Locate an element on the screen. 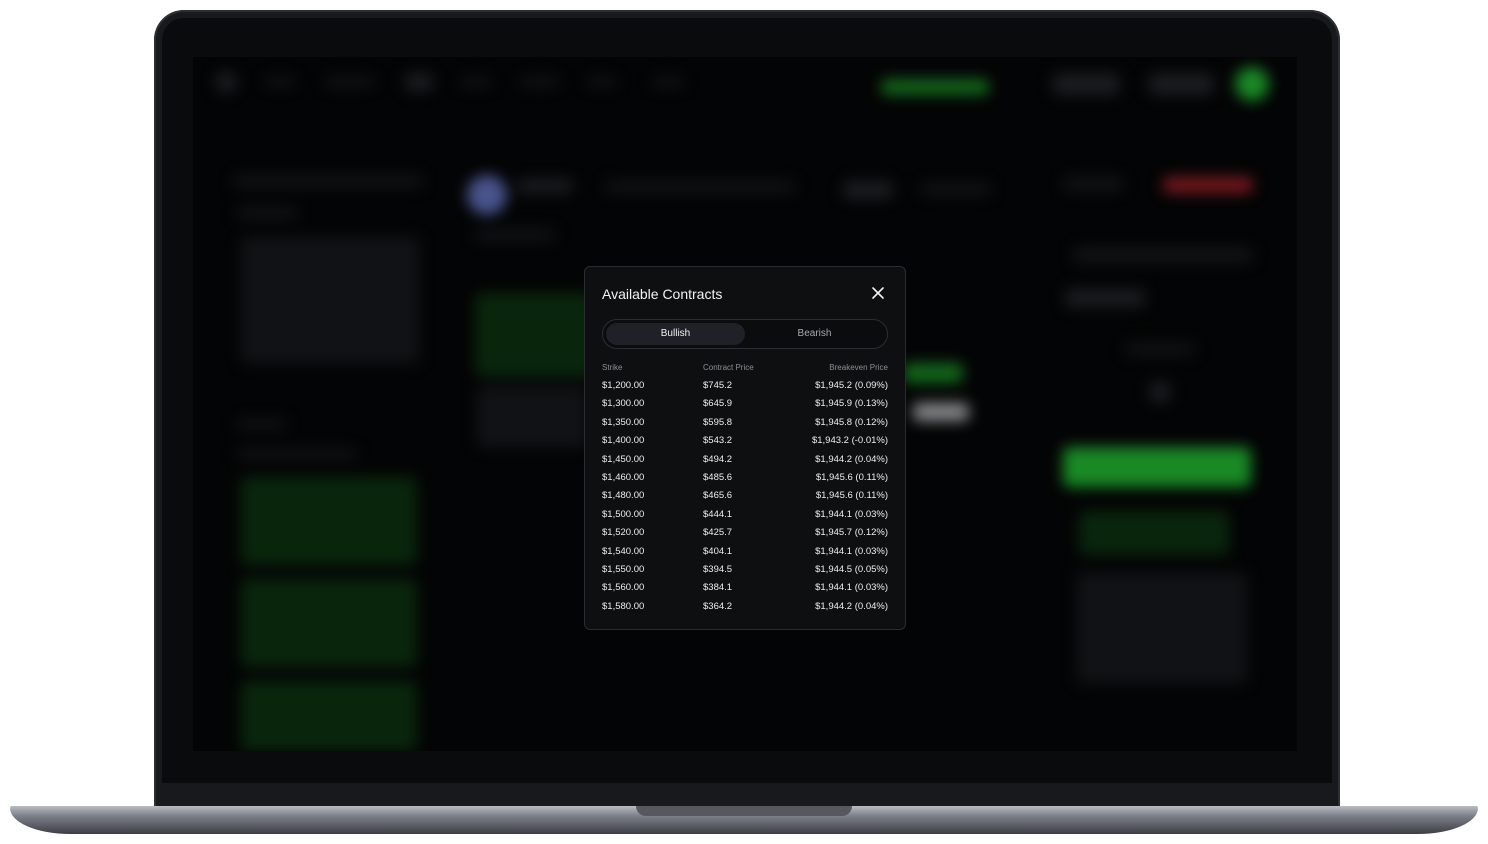 This screenshot has width=1488, height=844. table-row: $1,550.00 $394.5 $1,944.5 (0.05%) is located at coordinates (745, 570).